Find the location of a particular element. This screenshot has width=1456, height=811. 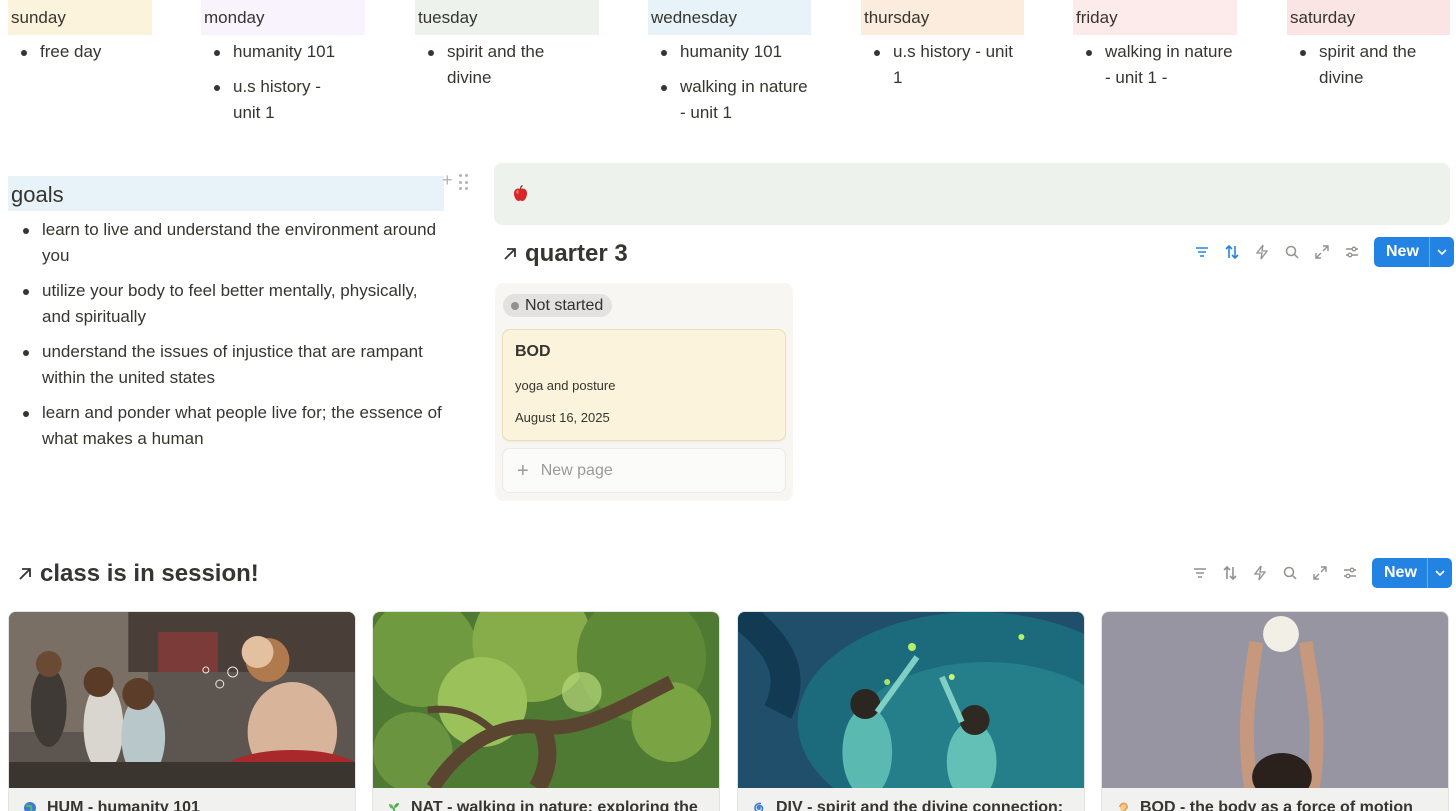

gallery-card-caption: BOD - the body as a force of motion is located at coordinates (1275, 799).